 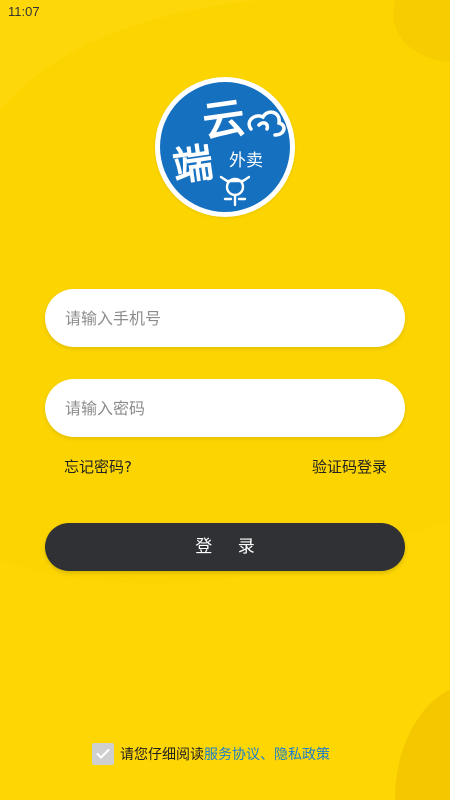 I want to click on sms-login-link: 验证码登录, so click(x=349, y=466).